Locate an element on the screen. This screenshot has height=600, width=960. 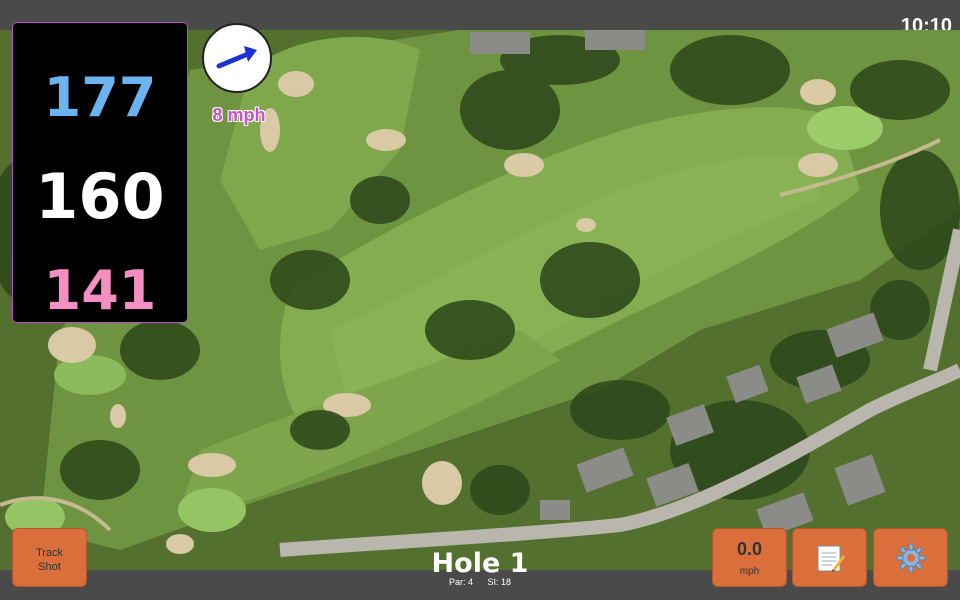
speed-button: 0.0 mph is located at coordinates (749, 557).